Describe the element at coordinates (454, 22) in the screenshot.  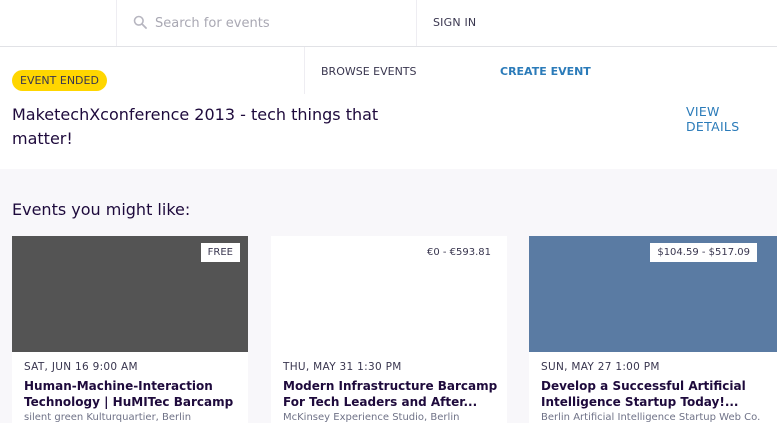
I see `sign-in-link: SIGN IN` at that location.